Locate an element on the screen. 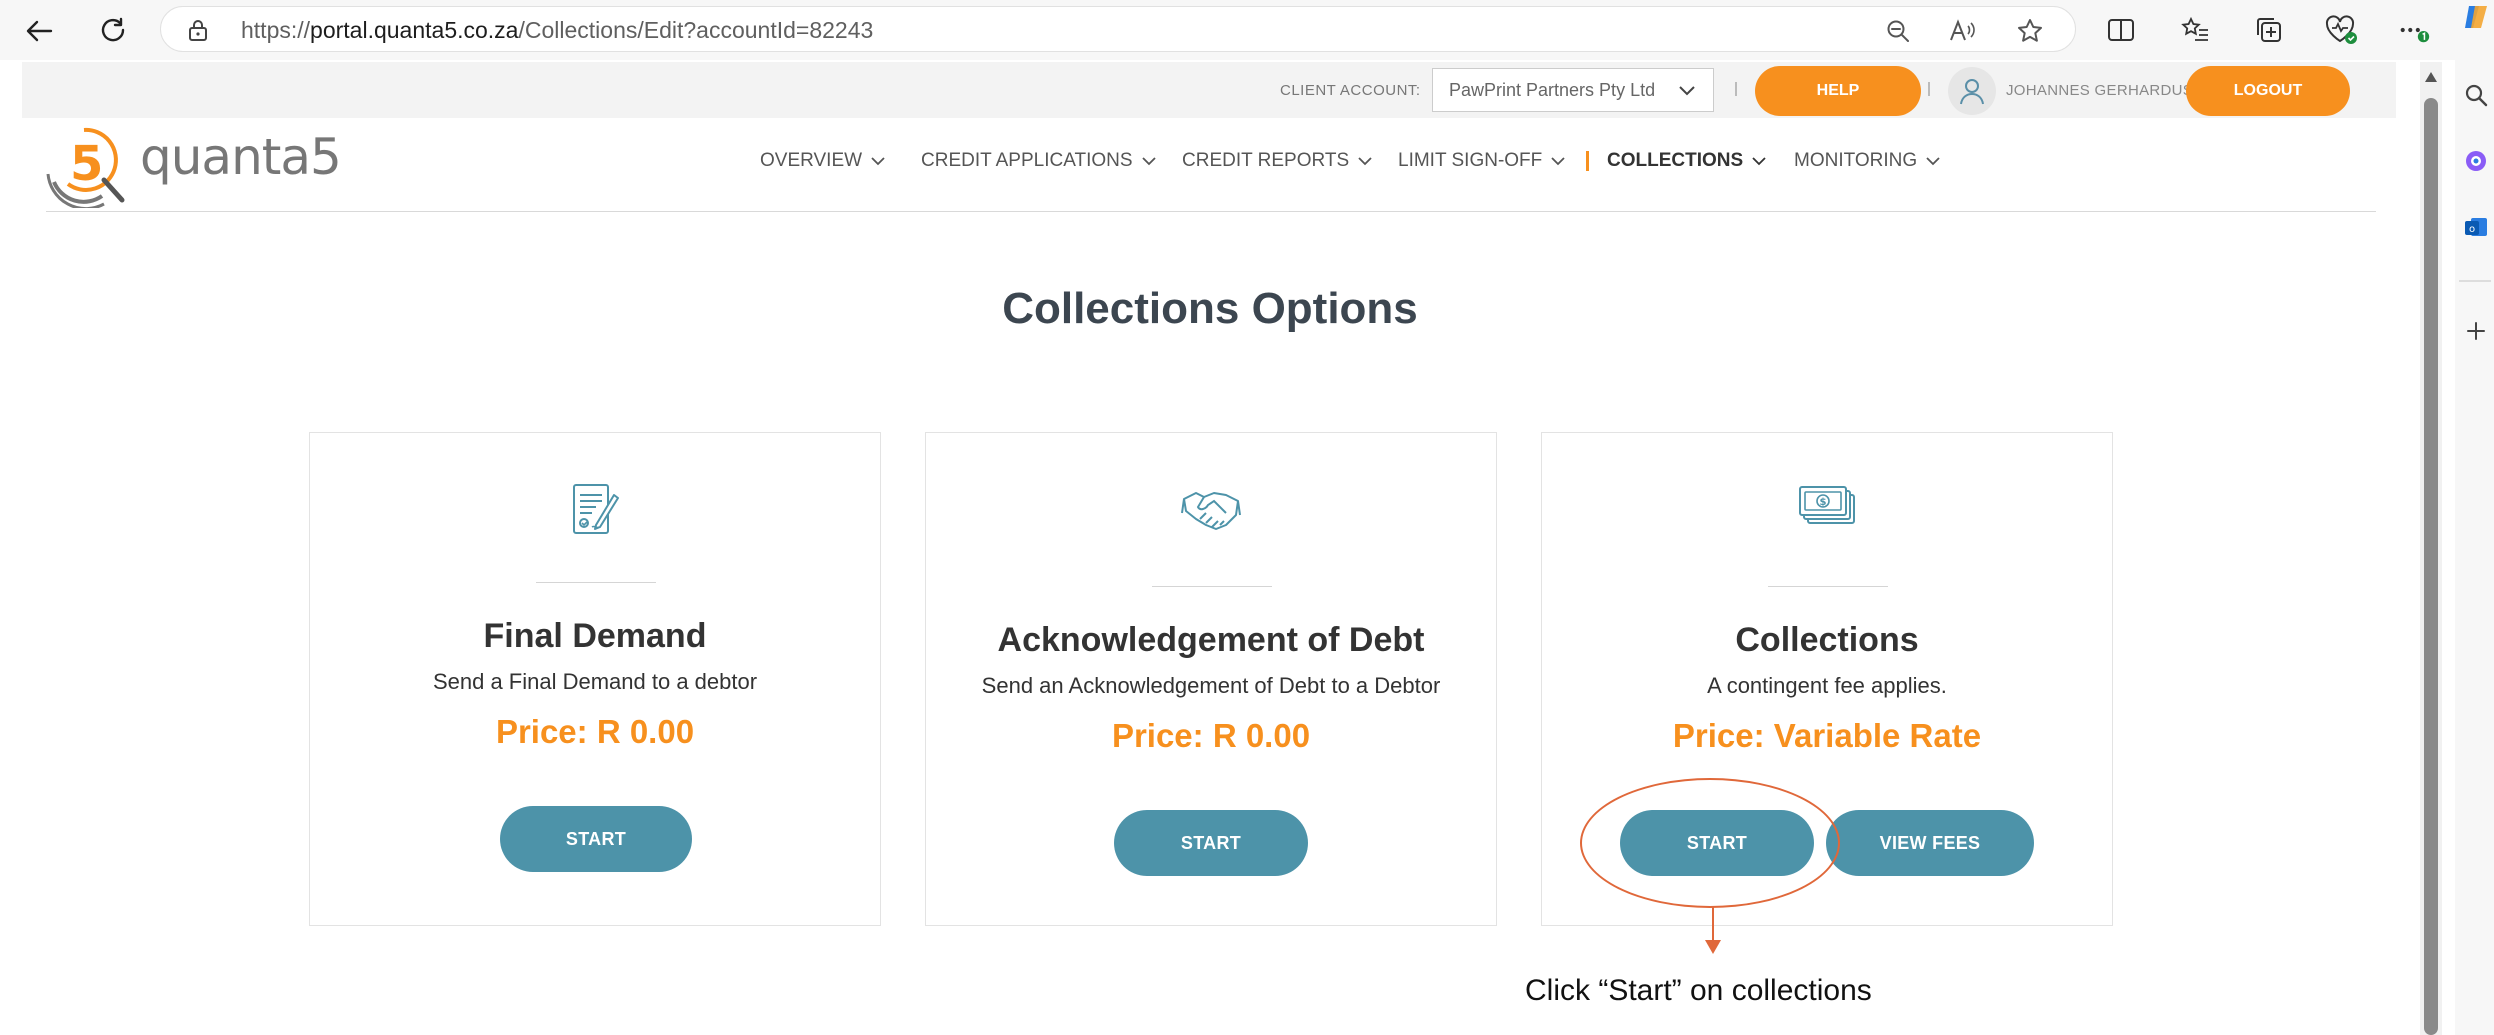  scroll-up-icon is located at coordinates (2431, 77).